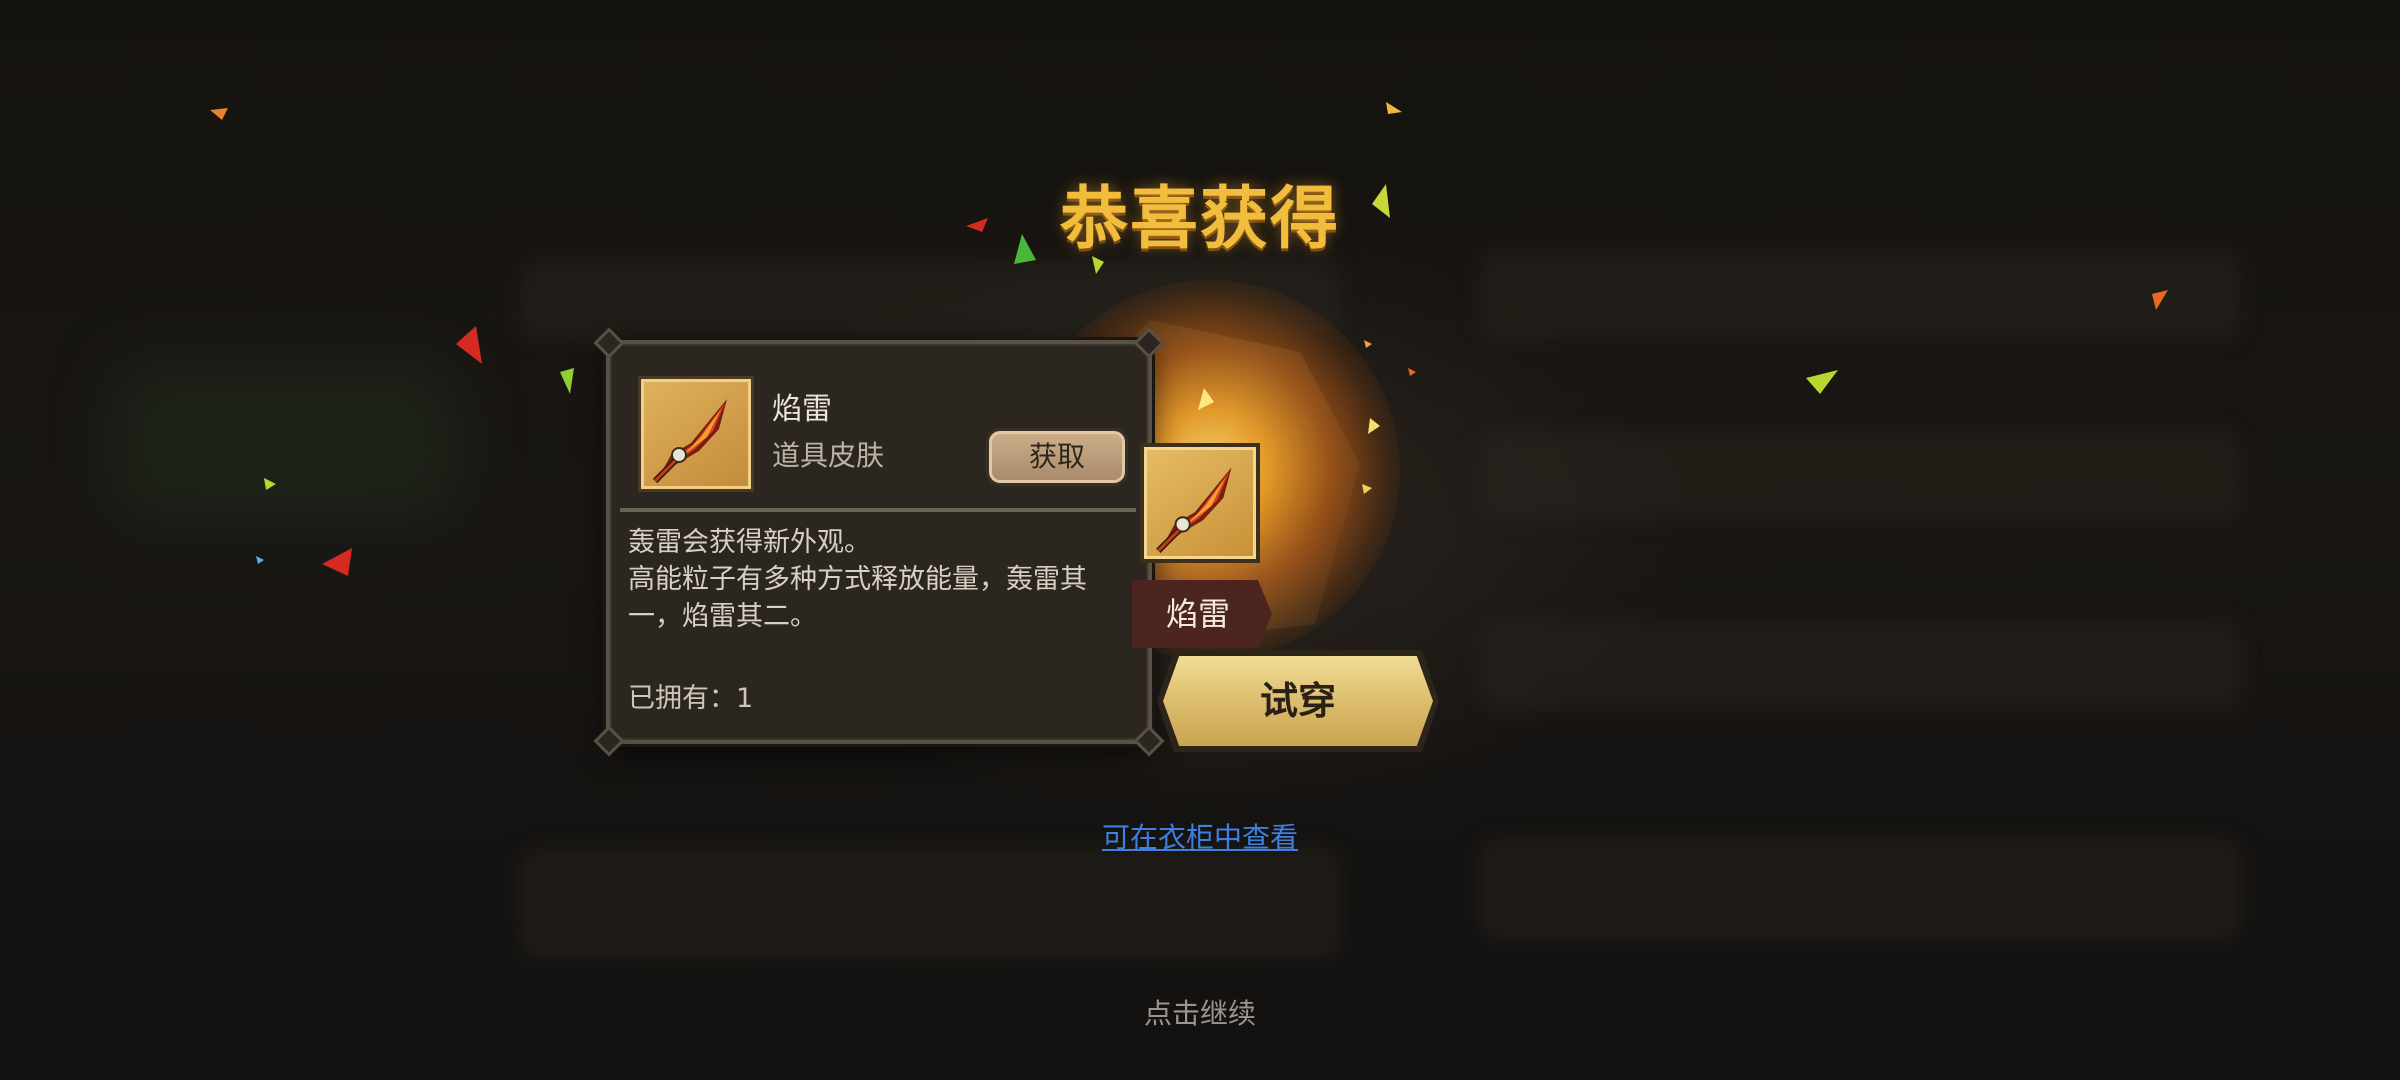  What do you see at coordinates (1200, 838) in the screenshot?
I see `view-in-wardrobe-link: 可在衣柜中查看` at bounding box center [1200, 838].